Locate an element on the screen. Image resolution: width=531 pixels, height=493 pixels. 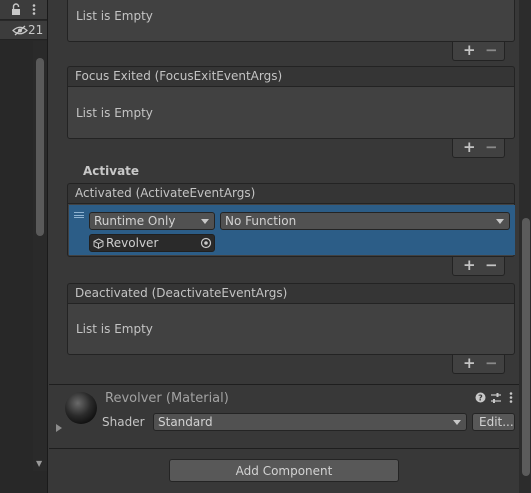
deactivated-title: Deactivated (DeactivateEventArgs) is located at coordinates (181, 293).